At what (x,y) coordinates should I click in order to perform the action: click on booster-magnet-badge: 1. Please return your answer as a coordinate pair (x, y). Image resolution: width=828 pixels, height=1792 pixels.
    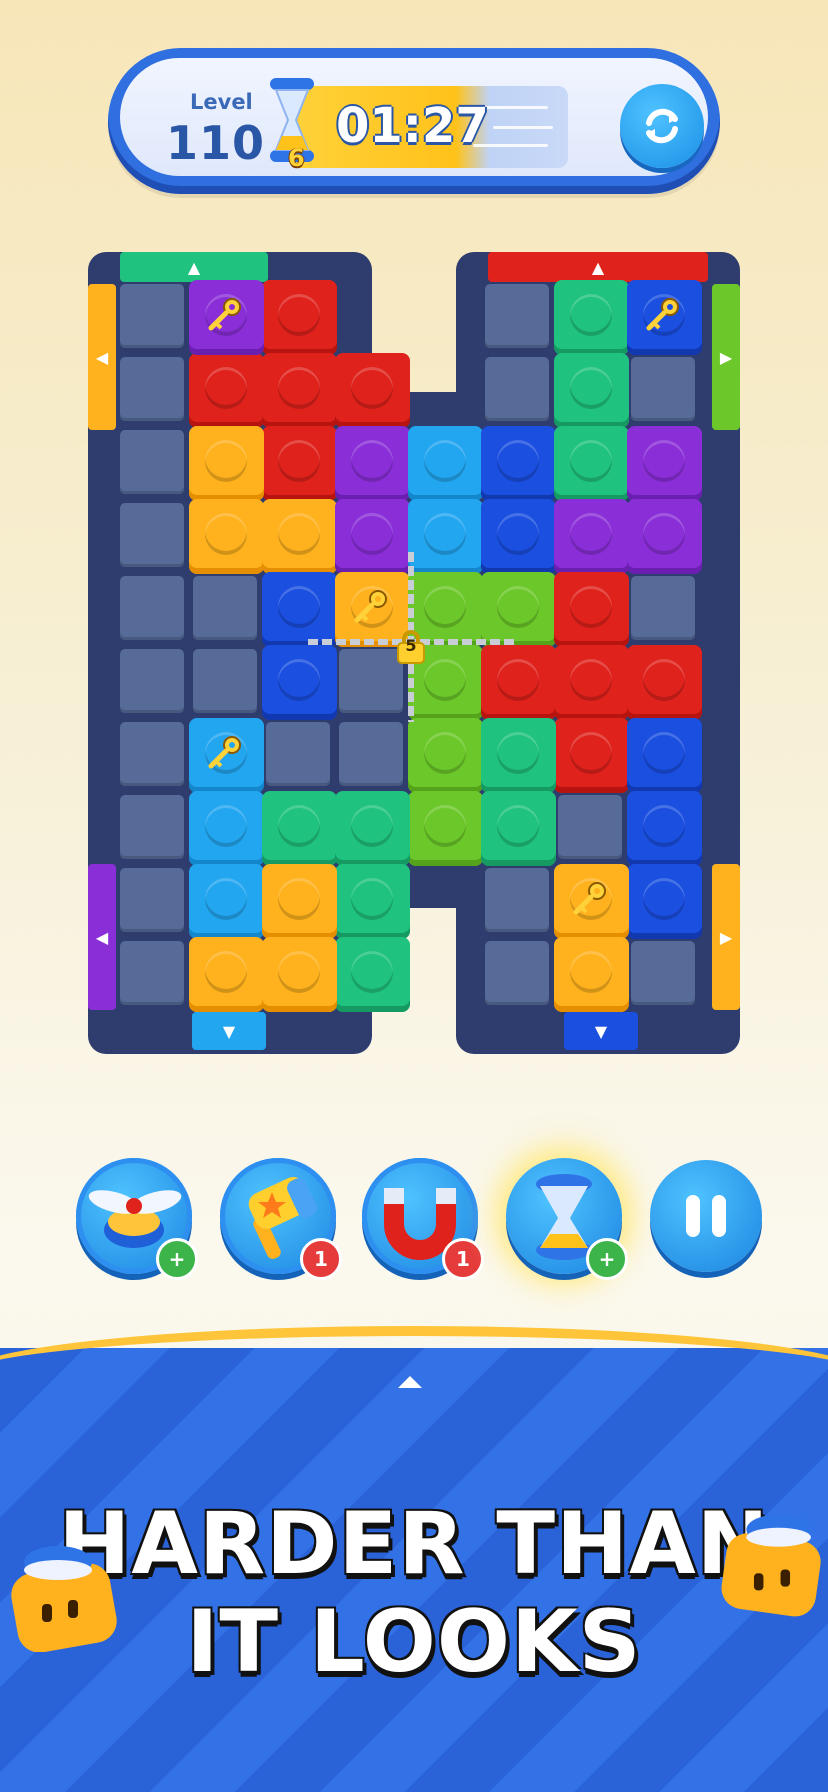
    Looking at the image, I should click on (463, 1259).